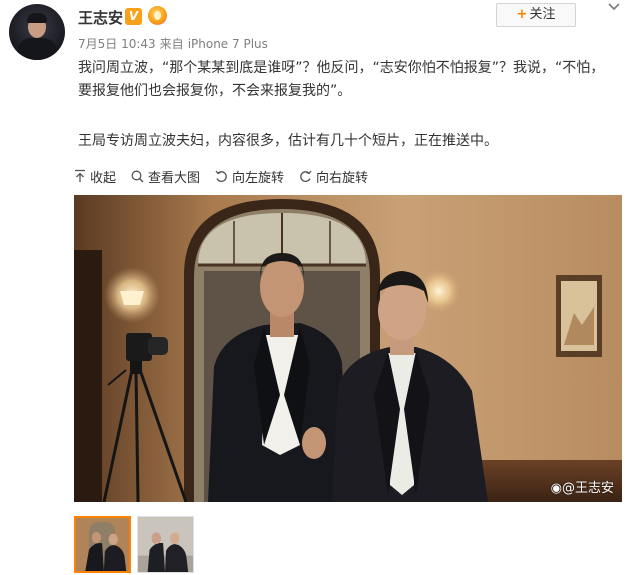  Describe the element at coordinates (133, 16) in the screenshot. I see `verified-badge-icon: V` at that location.